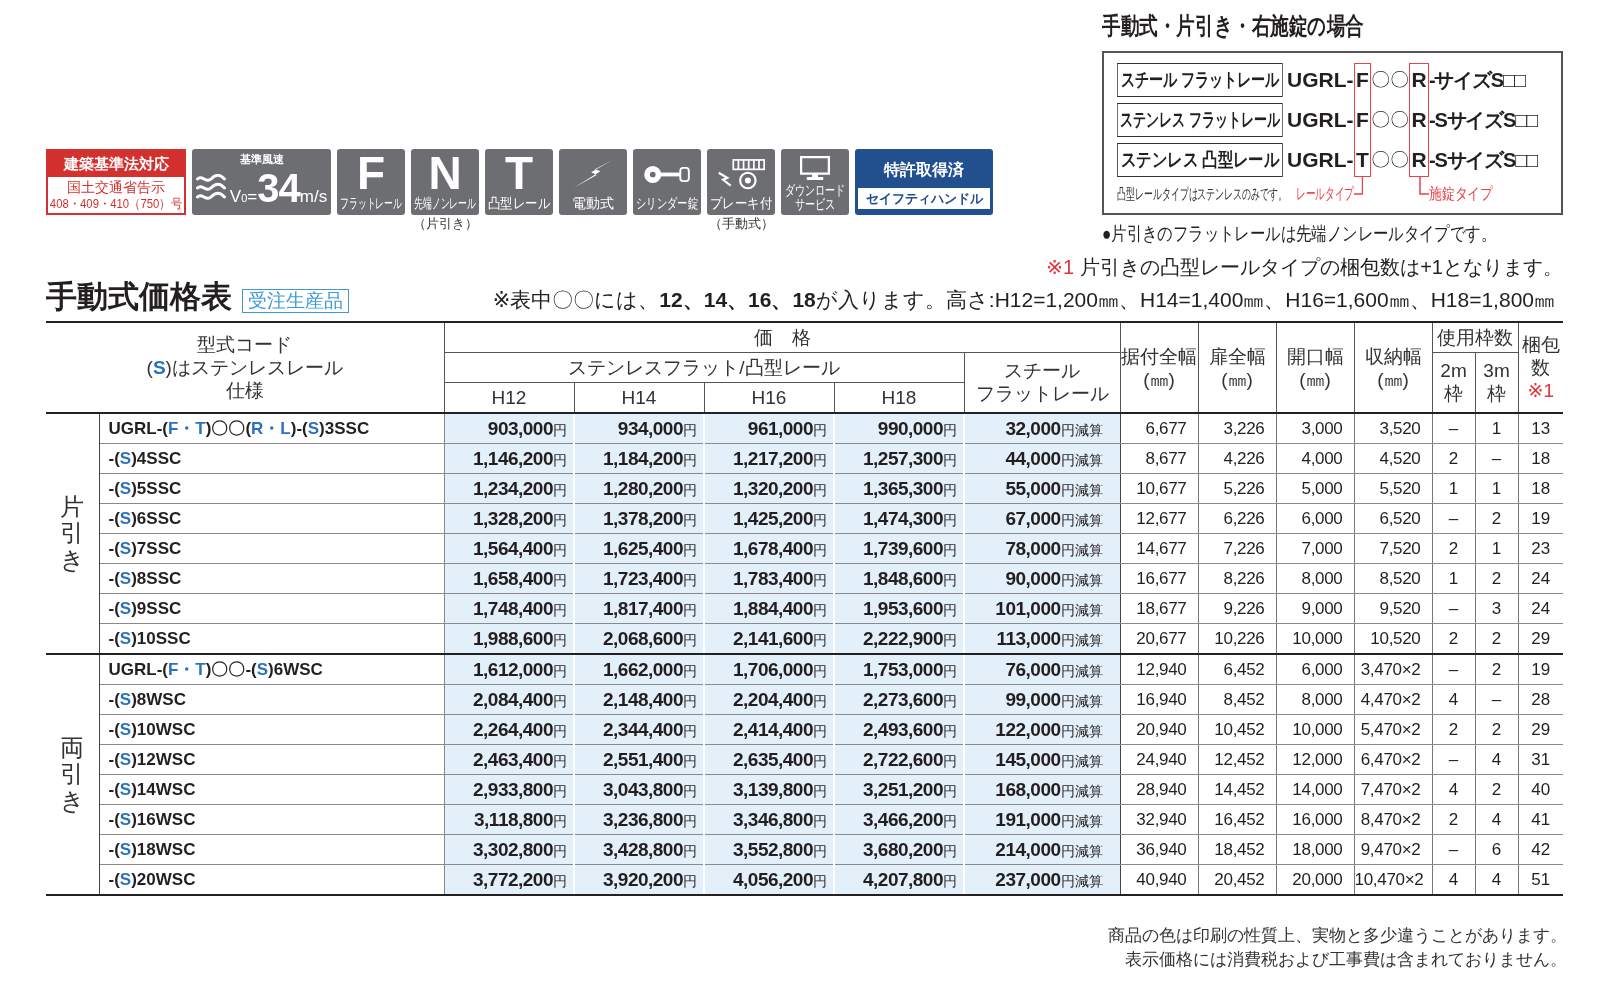 The image size is (1611, 990). What do you see at coordinates (899, 548) in the screenshot?
I see `price-cell: 1,739,600円` at bounding box center [899, 548].